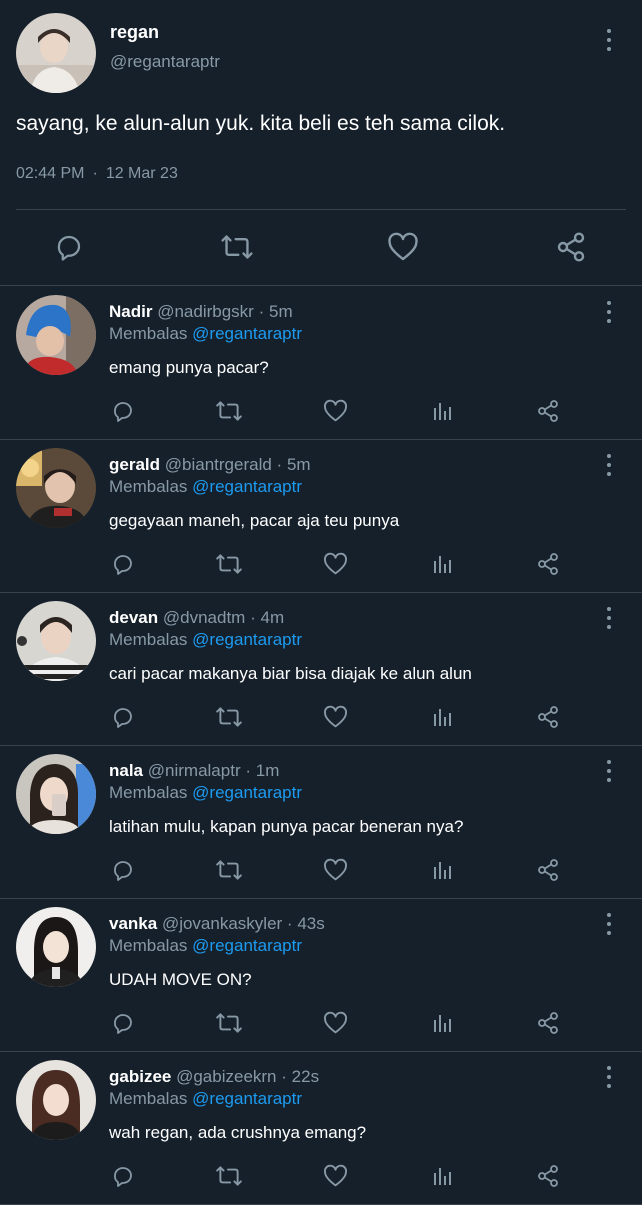 The image size is (642, 1205). Describe the element at coordinates (141, 173) in the screenshot. I see `tweet-date: 12 Mar 23` at that location.